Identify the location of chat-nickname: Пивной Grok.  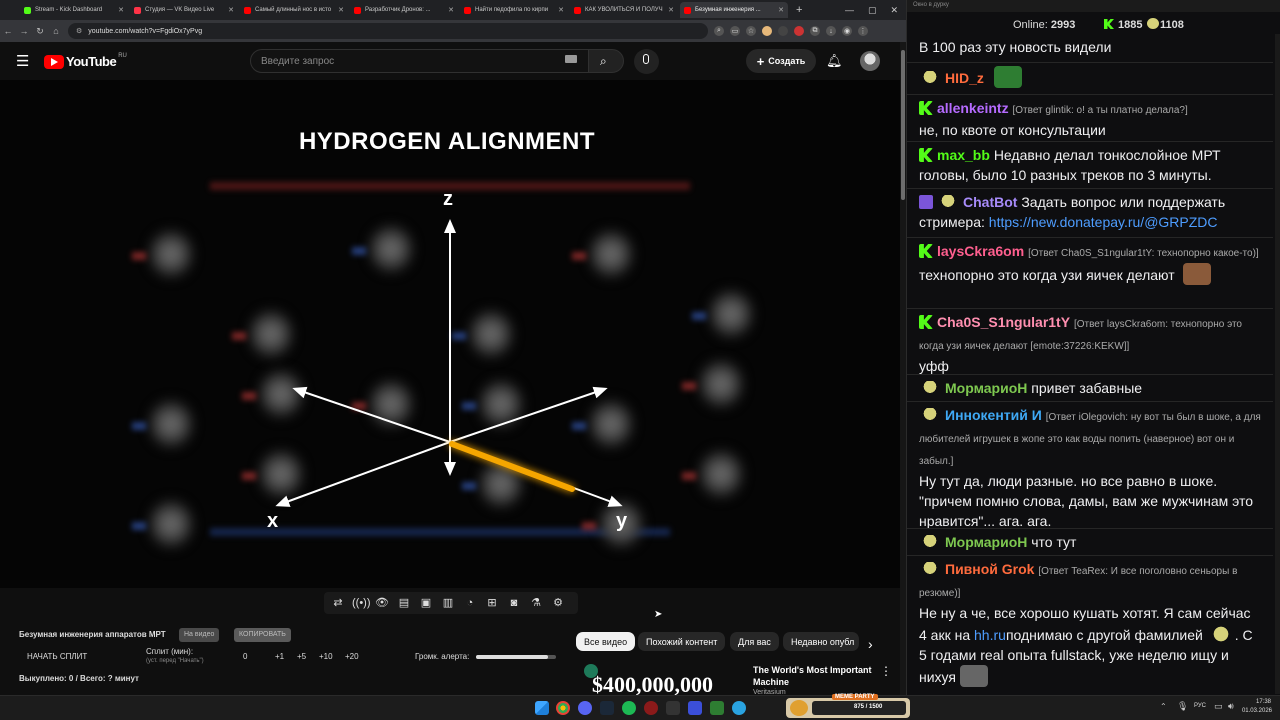
(989, 569).